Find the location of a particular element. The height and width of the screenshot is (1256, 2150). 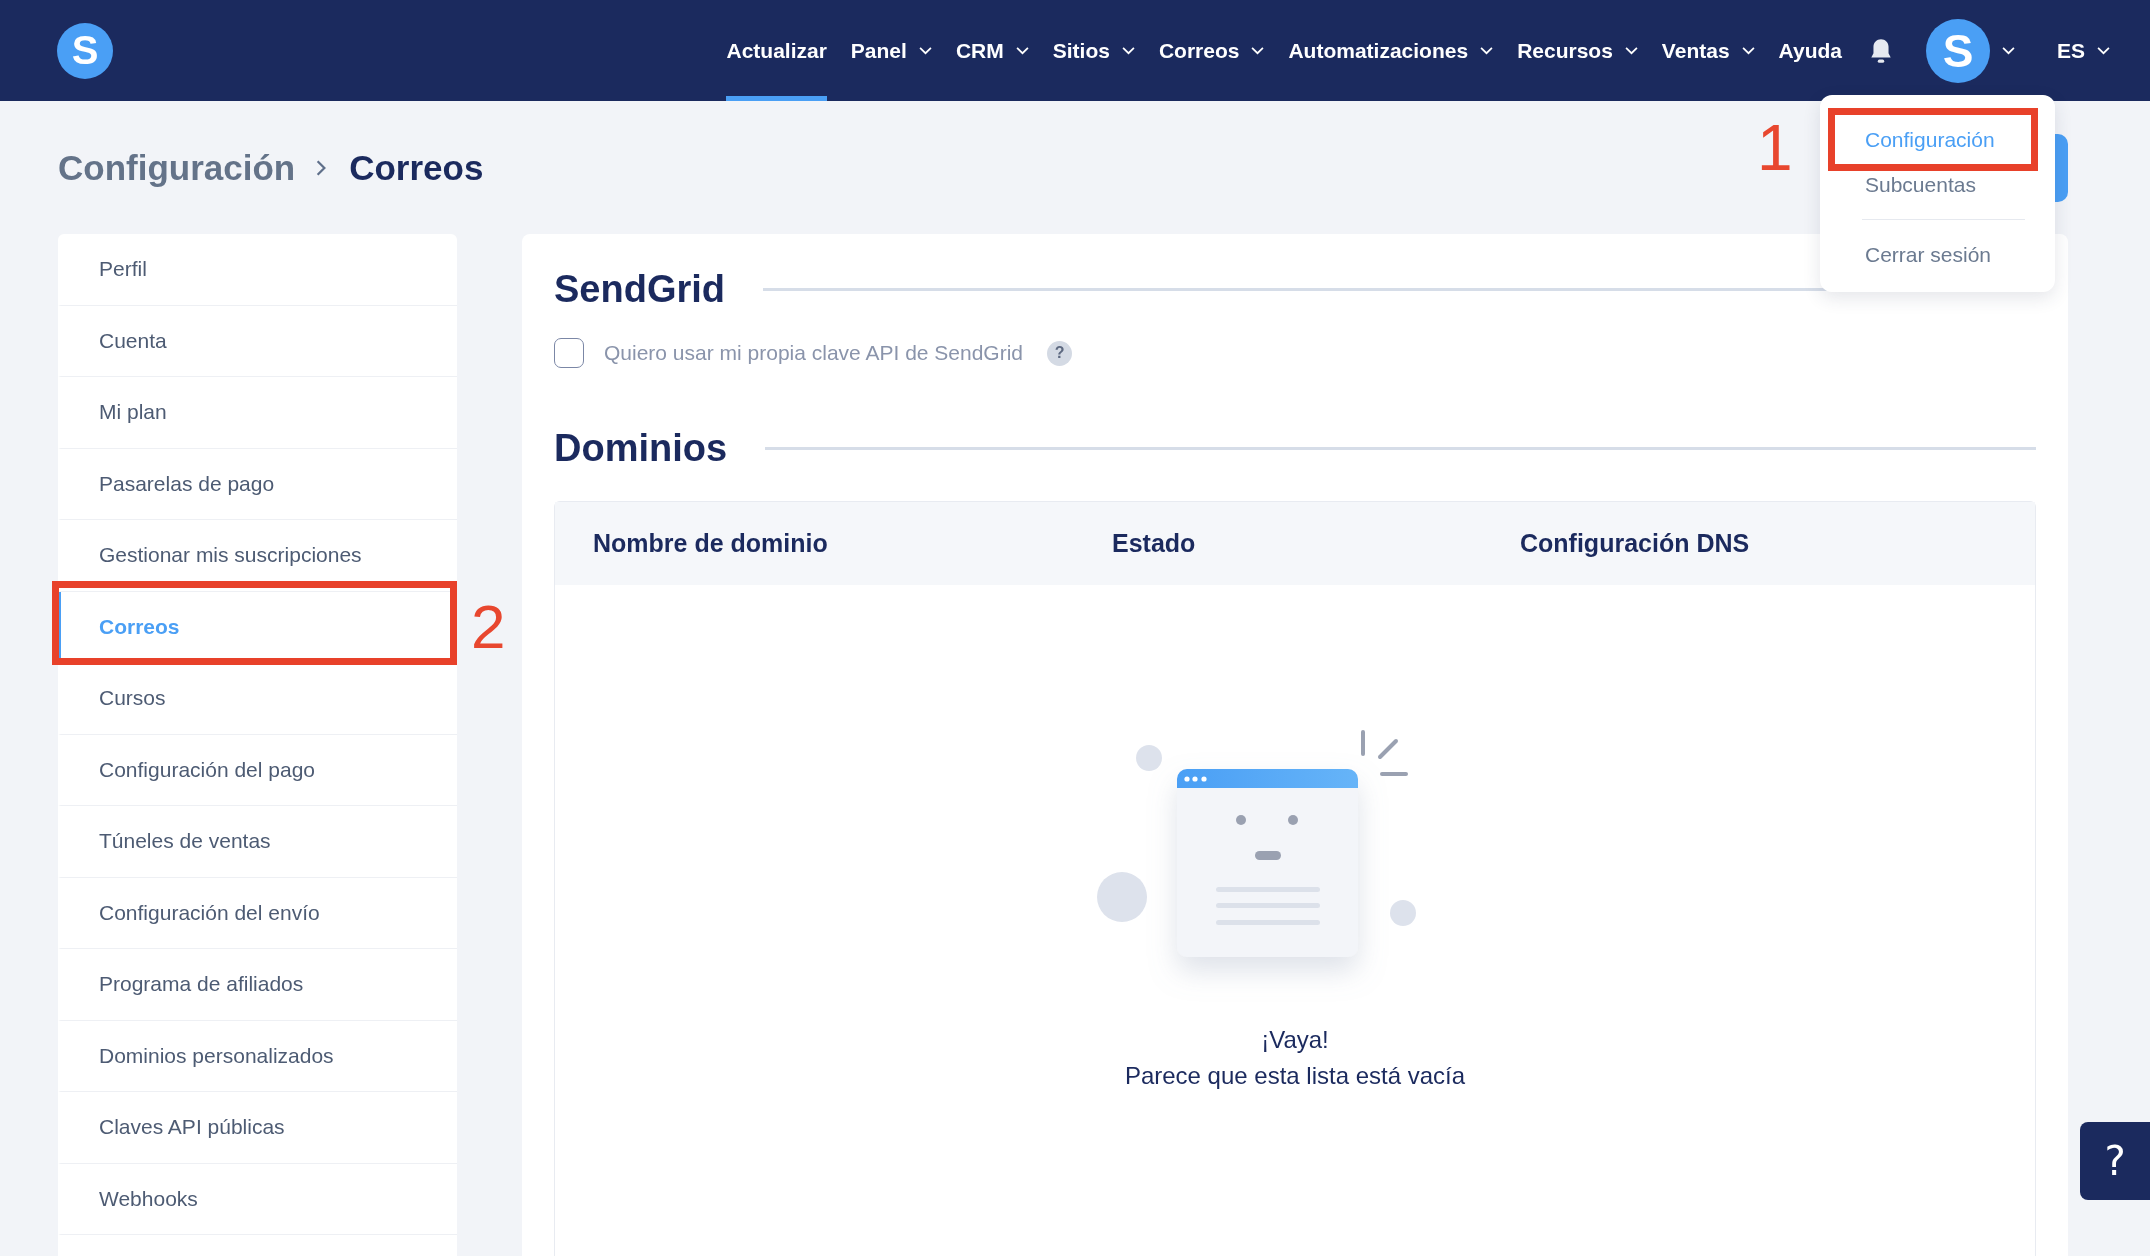

sidebar-item: Dominios personalizados is located at coordinates (257, 1056).